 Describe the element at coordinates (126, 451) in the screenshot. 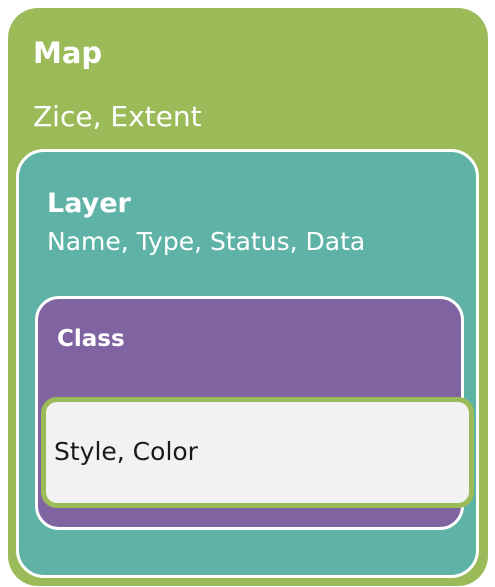

I see `style-properties: Style, Color` at that location.